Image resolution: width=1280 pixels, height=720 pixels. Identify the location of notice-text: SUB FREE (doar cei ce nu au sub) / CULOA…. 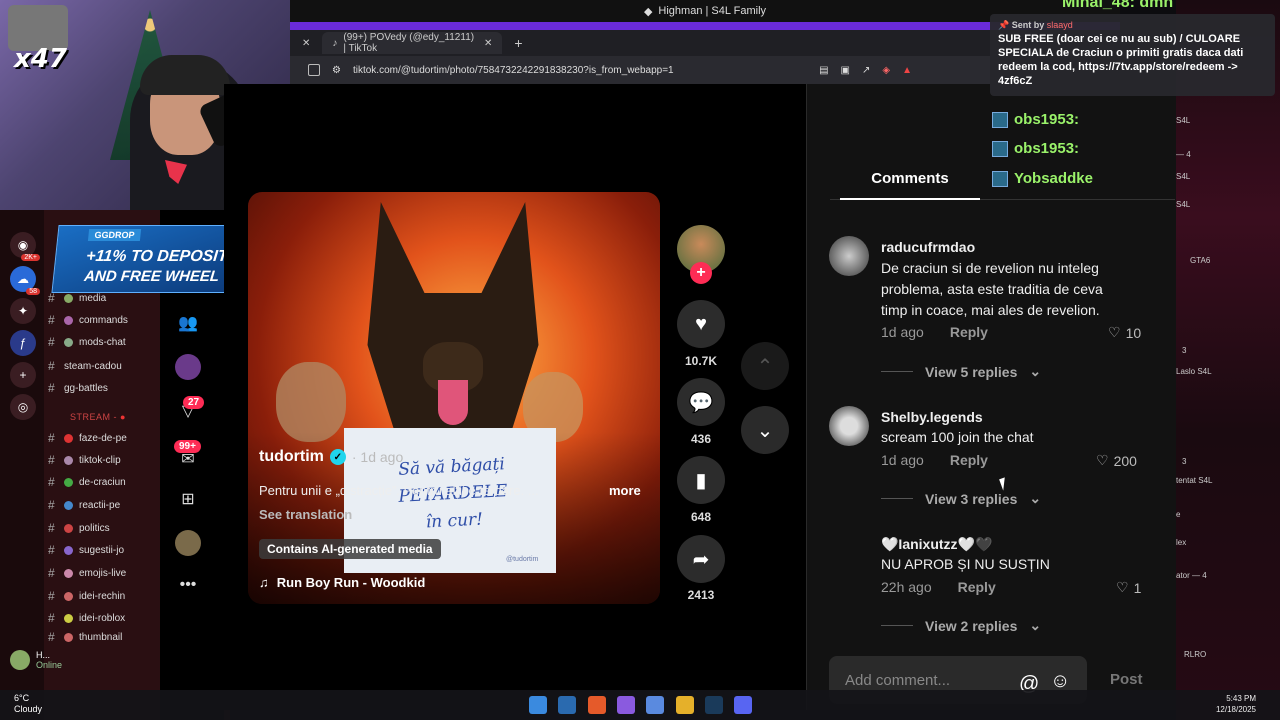
(1121, 60).